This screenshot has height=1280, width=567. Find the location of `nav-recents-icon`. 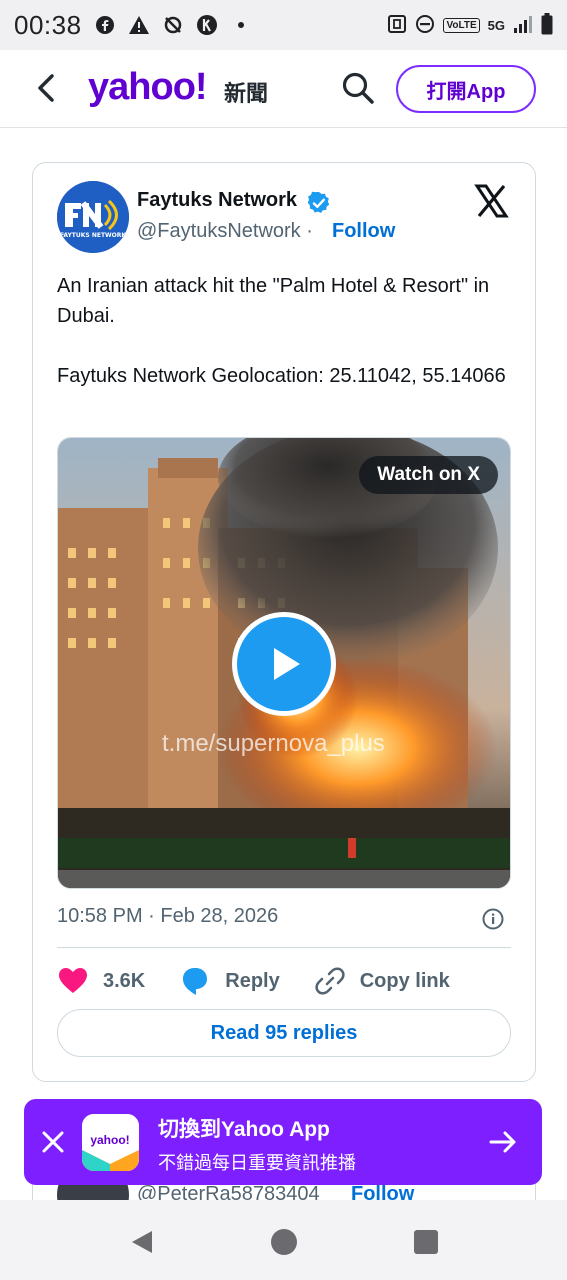

nav-recents-icon is located at coordinates (426, 1242).